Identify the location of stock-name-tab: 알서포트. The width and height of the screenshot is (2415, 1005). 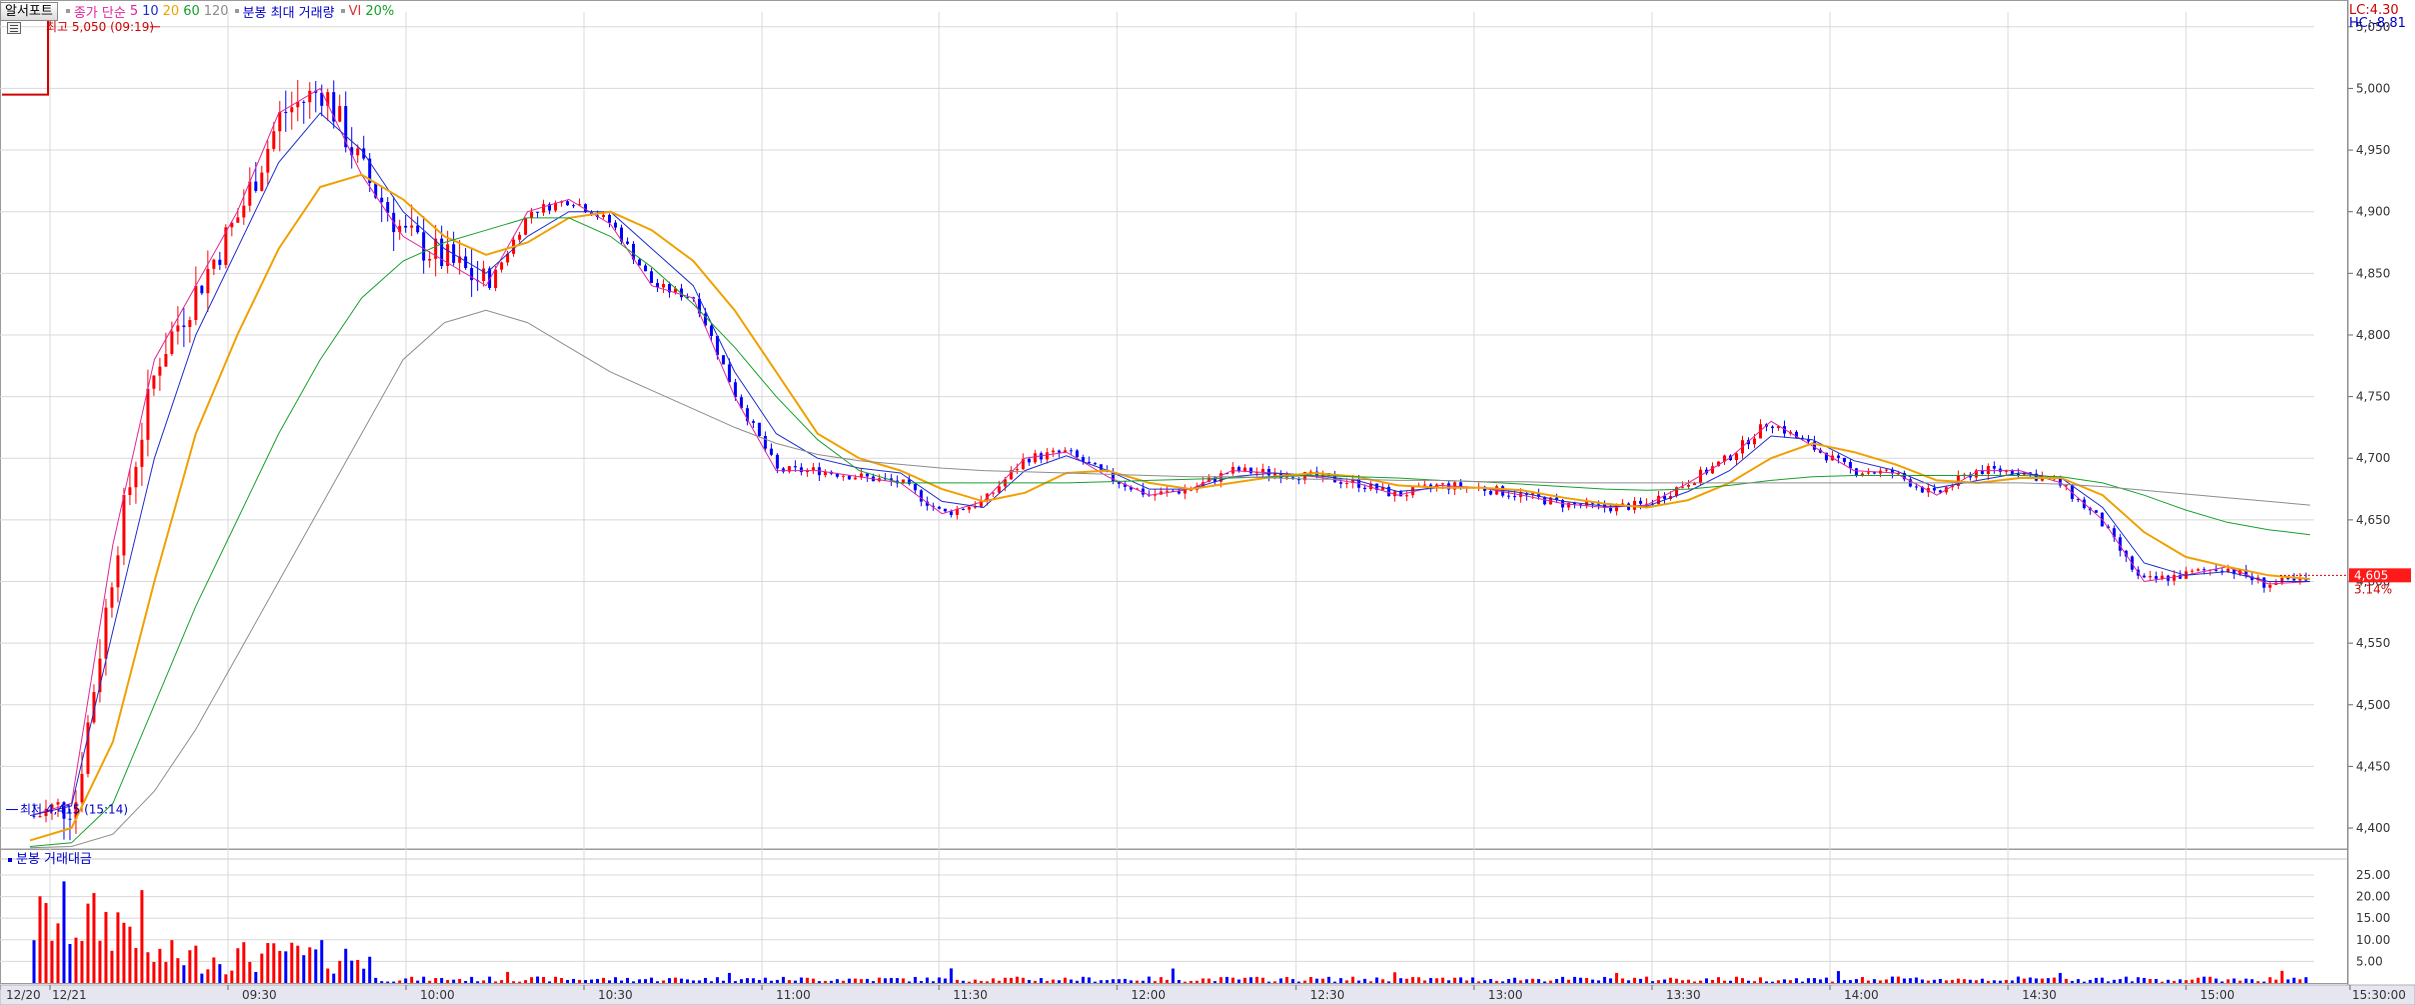
(29, 11).